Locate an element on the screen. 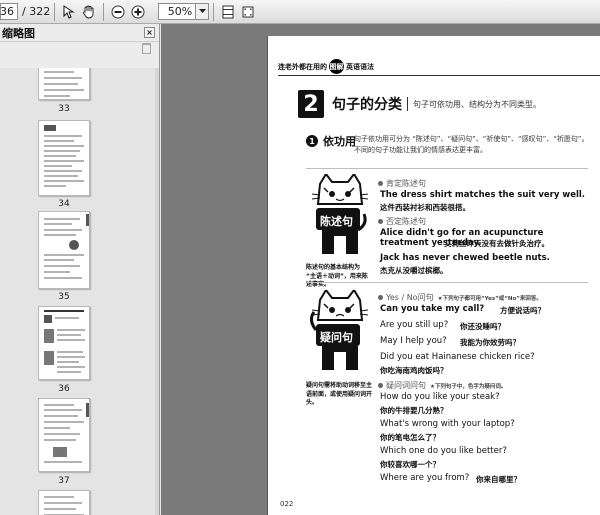  label-wh-question: 疑问词问句 ★下列句子中，色字为疑问词。 is located at coordinates (442, 385).